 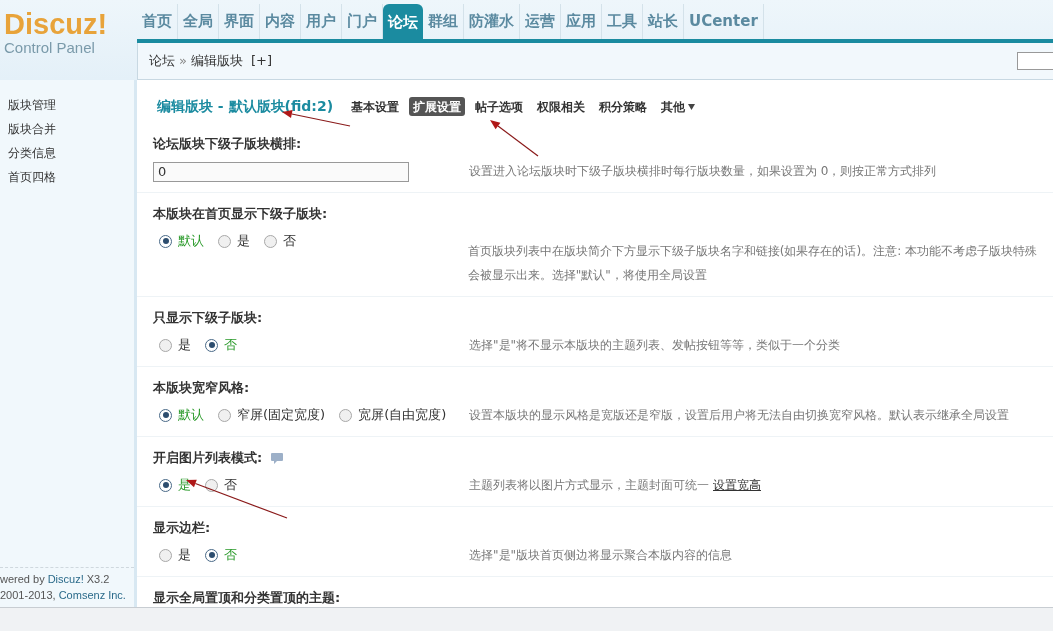 What do you see at coordinates (240, 214) in the screenshot?
I see `setting-label: 本版块在首页显示下级子版块:` at bounding box center [240, 214].